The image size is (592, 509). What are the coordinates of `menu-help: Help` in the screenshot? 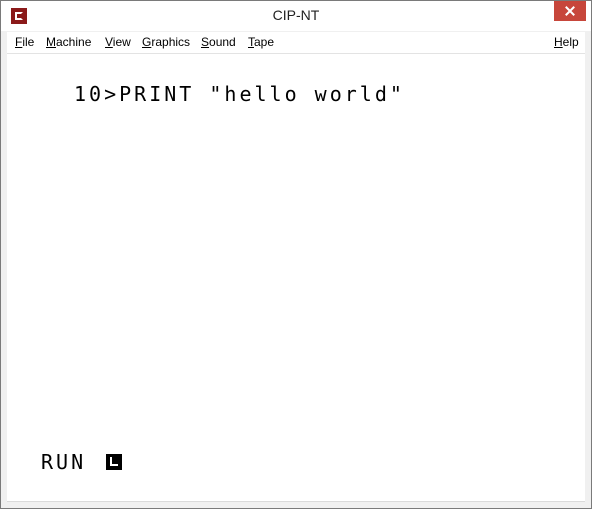 It's located at (566, 42).